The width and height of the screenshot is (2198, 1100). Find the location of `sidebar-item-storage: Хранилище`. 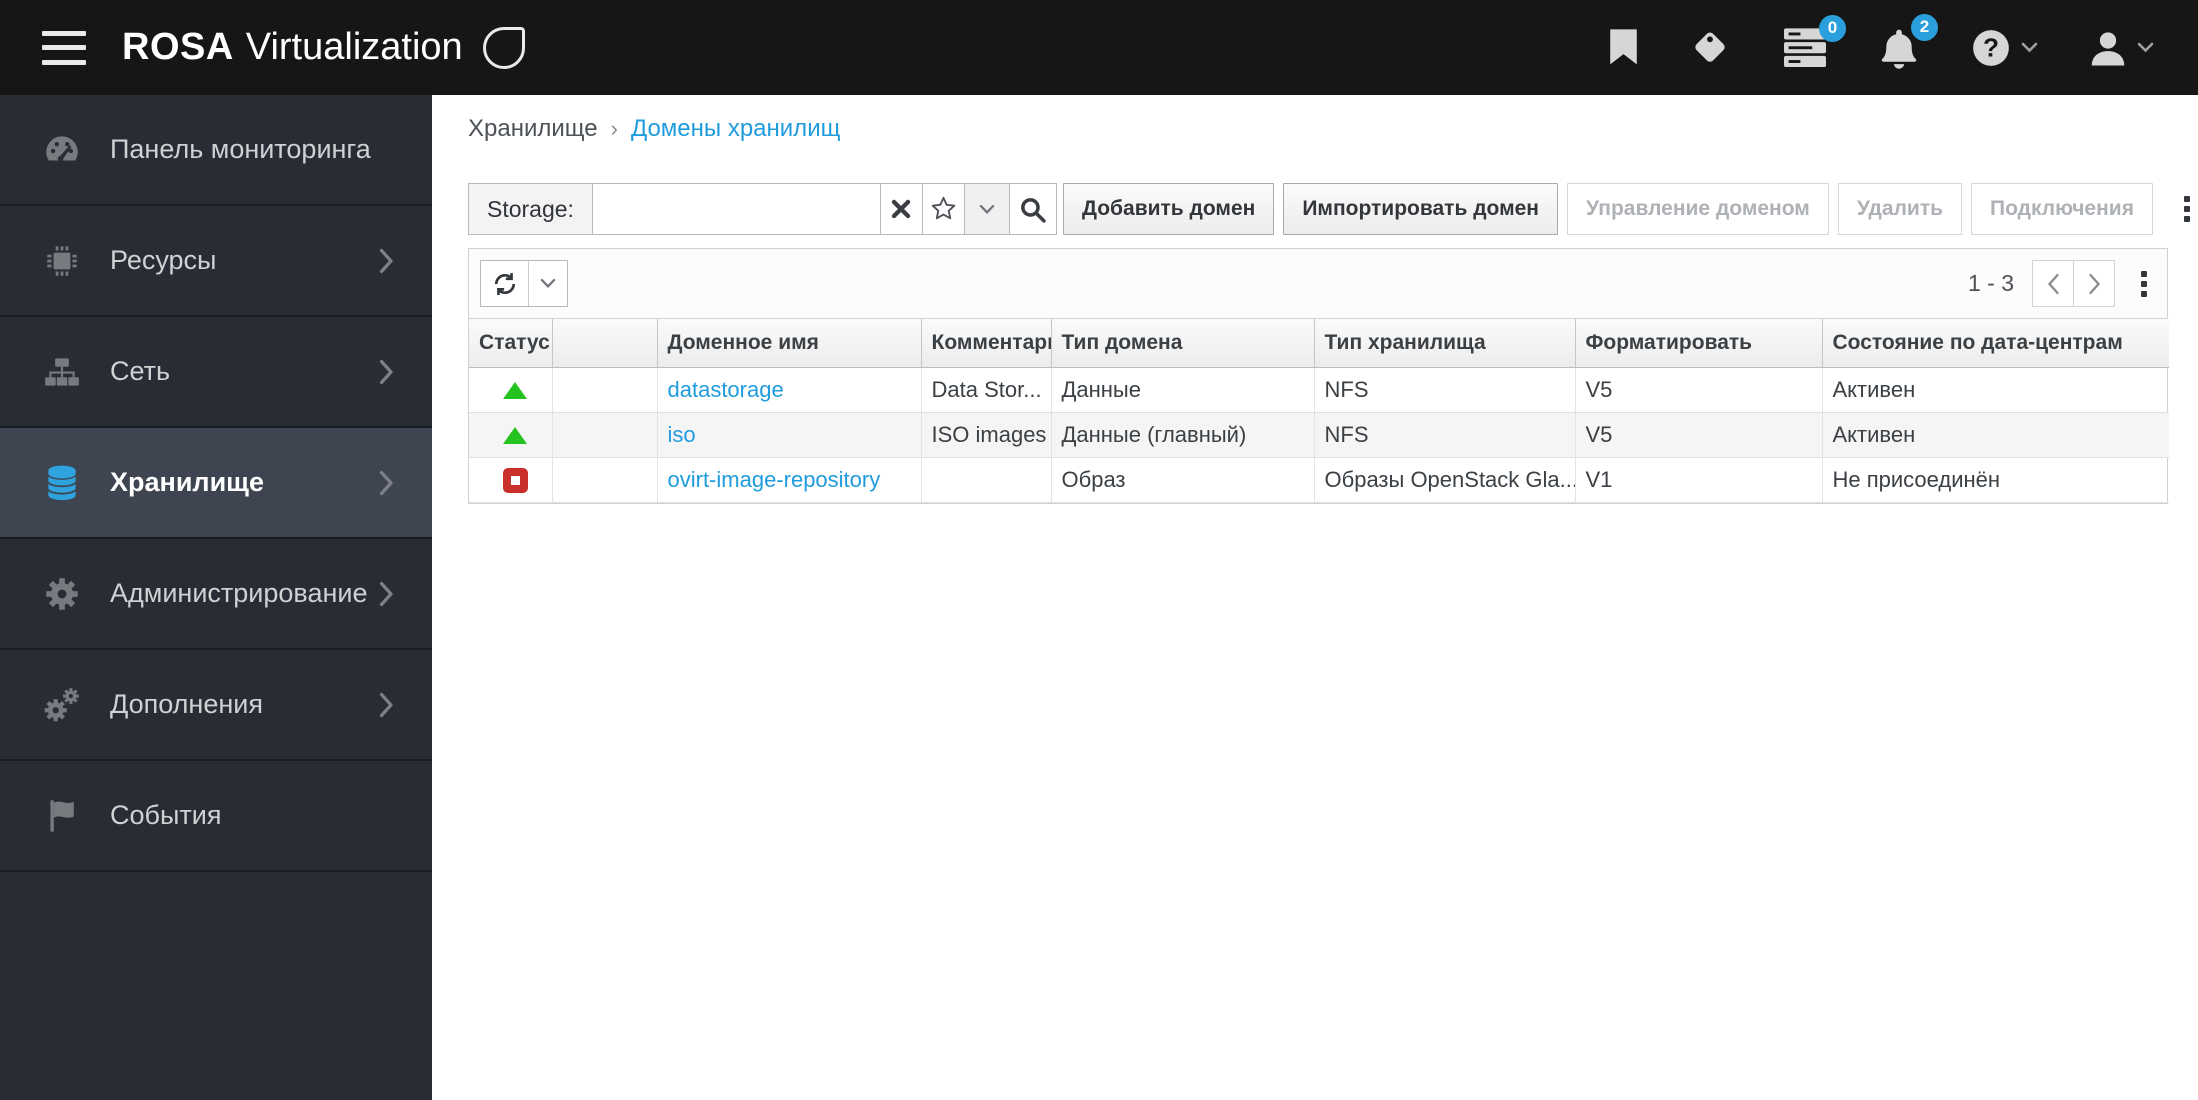

sidebar-item-storage: Хранилище is located at coordinates (216, 483).